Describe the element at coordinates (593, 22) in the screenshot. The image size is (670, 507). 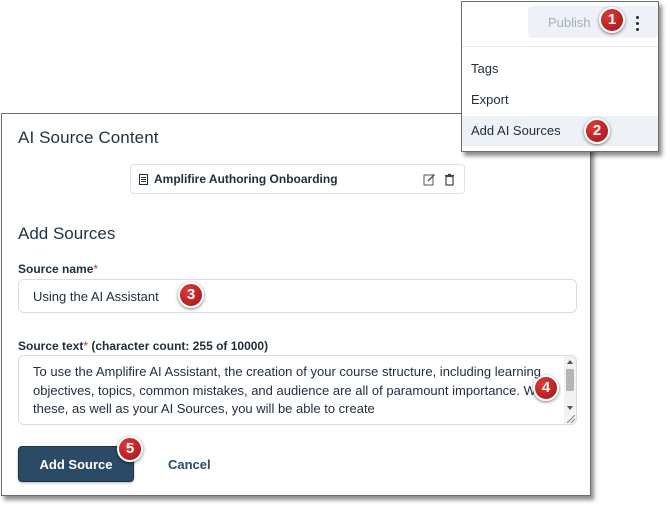
I see `publish-button: Publish` at that location.